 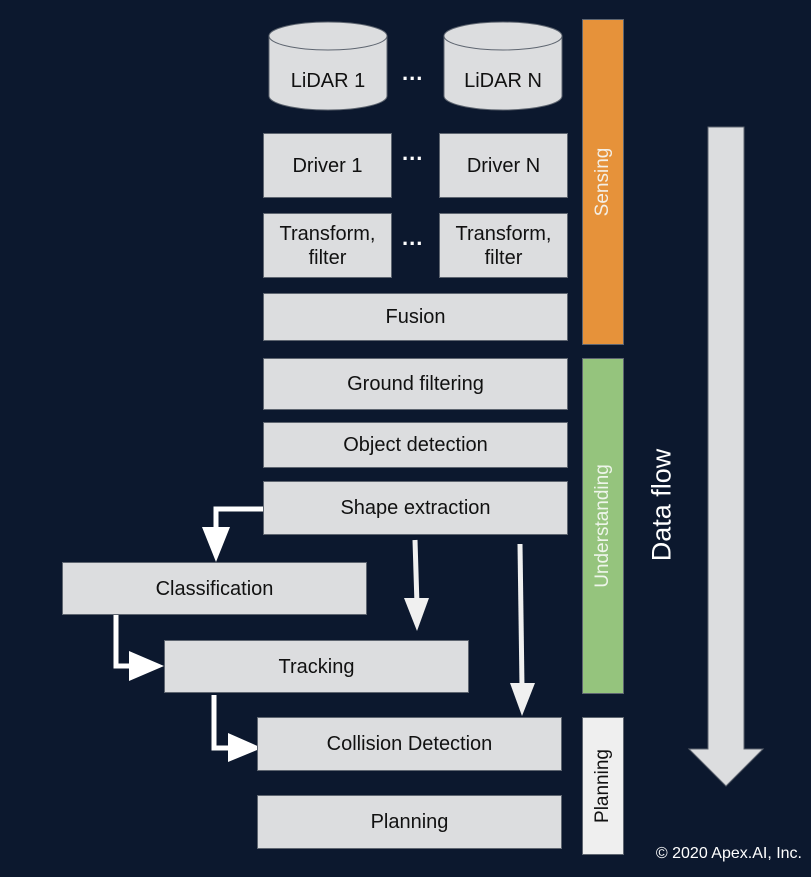 I want to click on driver-n-label: Driver N, so click(x=503, y=165).